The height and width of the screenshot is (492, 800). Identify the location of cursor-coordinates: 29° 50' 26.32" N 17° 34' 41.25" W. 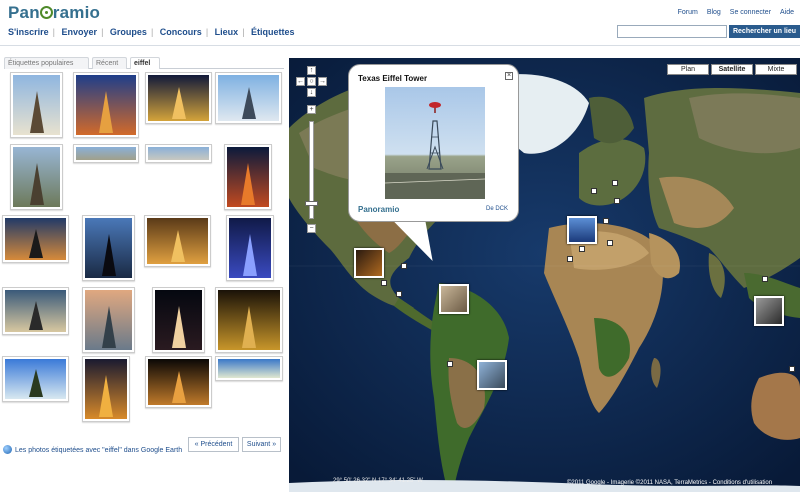
(378, 481).